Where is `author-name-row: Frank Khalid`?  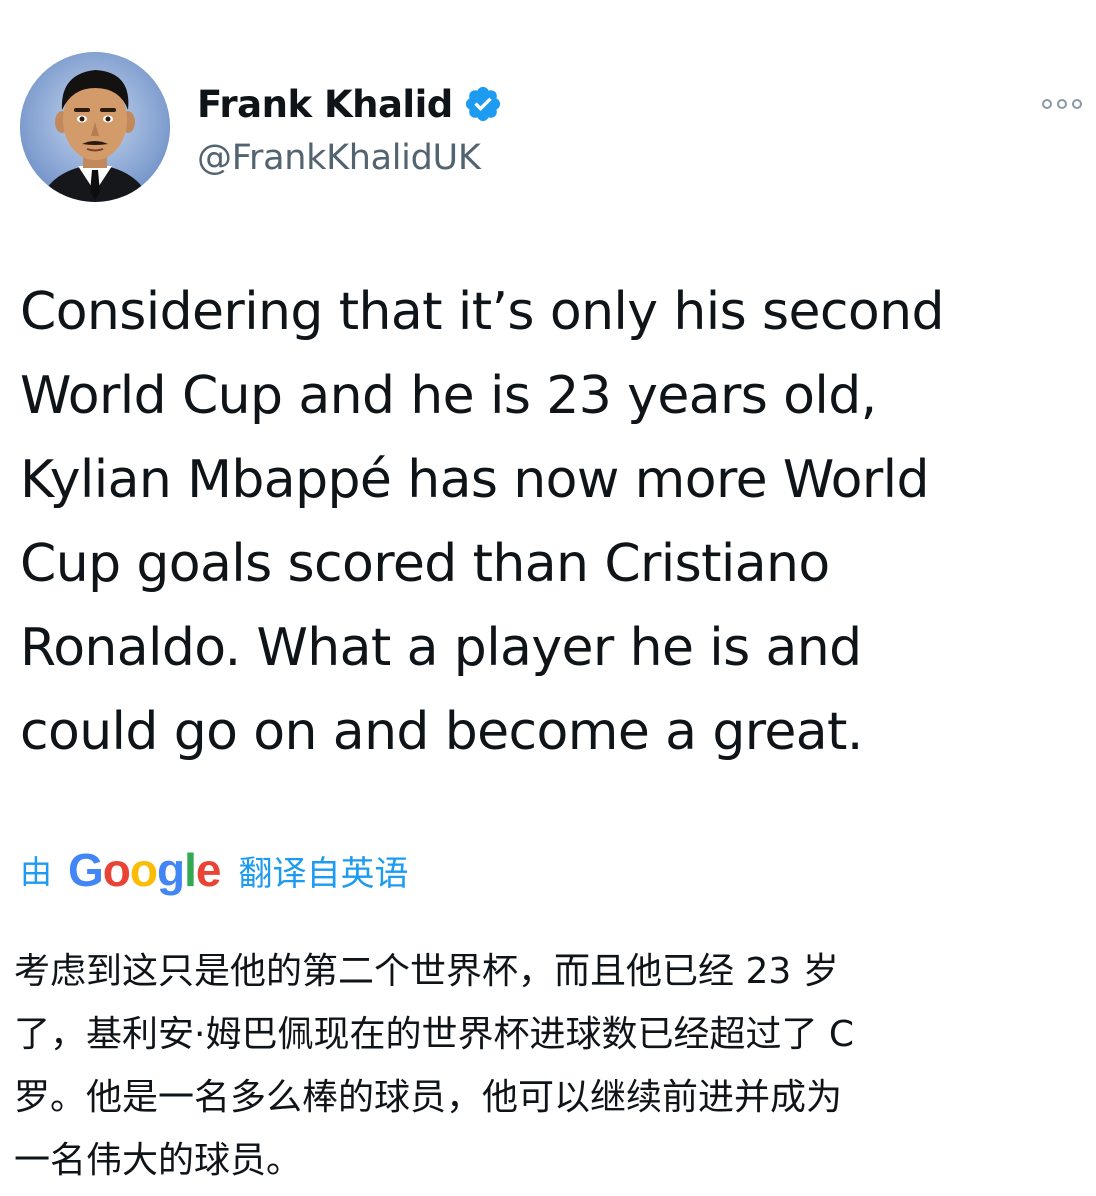 author-name-row: Frank Khalid is located at coordinates (350, 104).